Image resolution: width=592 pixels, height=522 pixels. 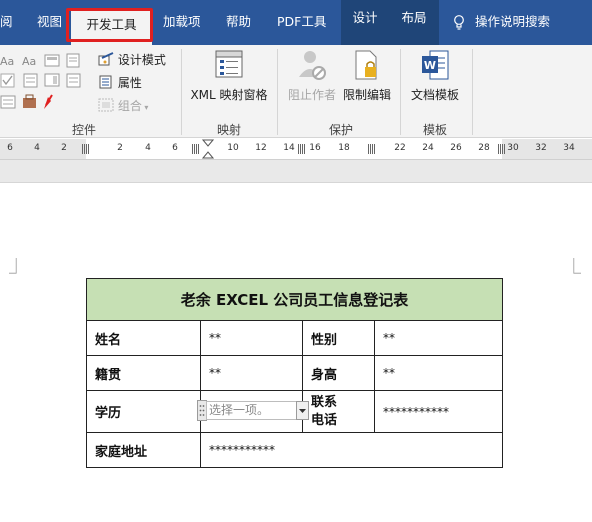 What do you see at coordinates (296, 171) in the screenshot?
I see `page-gap` at bounding box center [296, 171].